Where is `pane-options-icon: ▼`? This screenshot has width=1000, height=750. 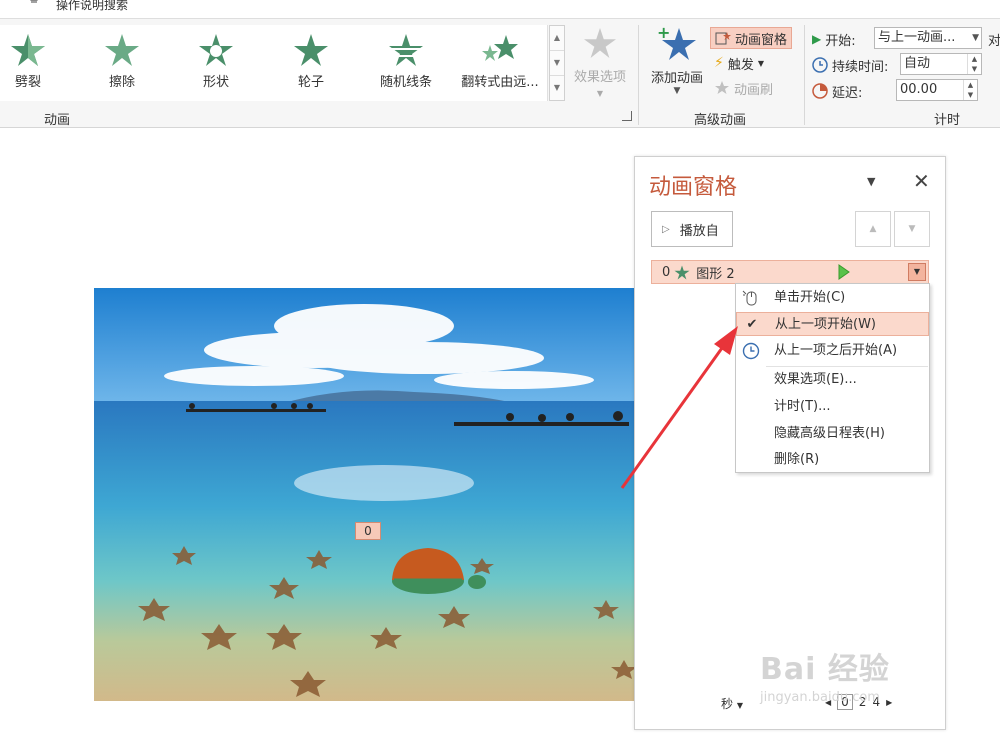 pane-options-icon: ▼ is located at coordinates (871, 181).